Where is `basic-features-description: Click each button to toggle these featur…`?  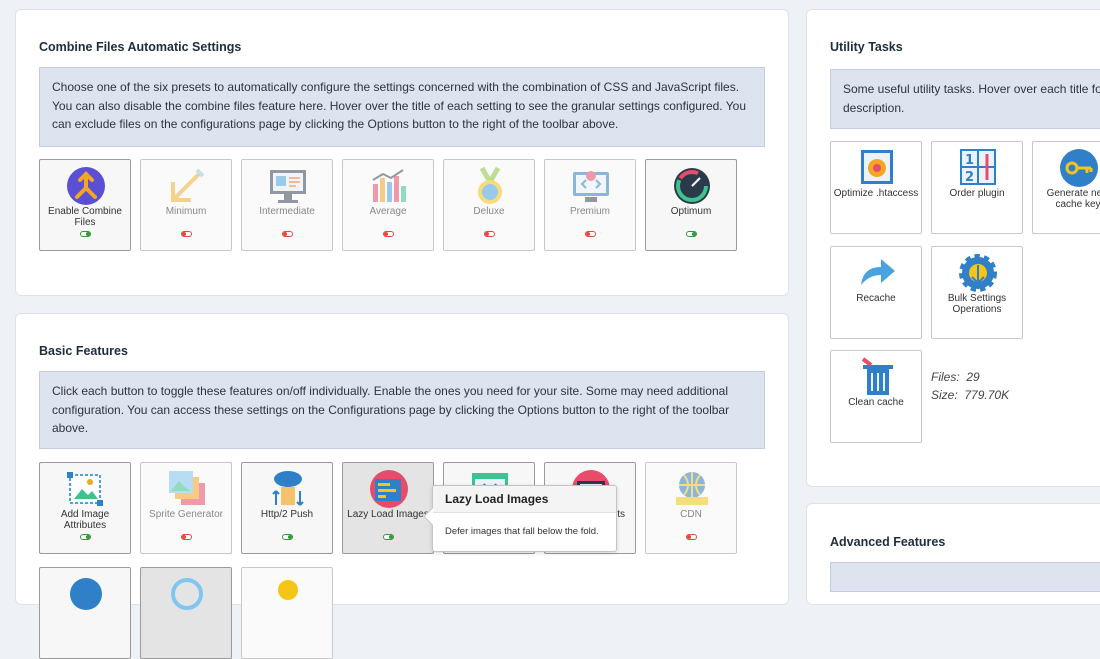 basic-features-description: Click each button to toggle these featur… is located at coordinates (402, 410).